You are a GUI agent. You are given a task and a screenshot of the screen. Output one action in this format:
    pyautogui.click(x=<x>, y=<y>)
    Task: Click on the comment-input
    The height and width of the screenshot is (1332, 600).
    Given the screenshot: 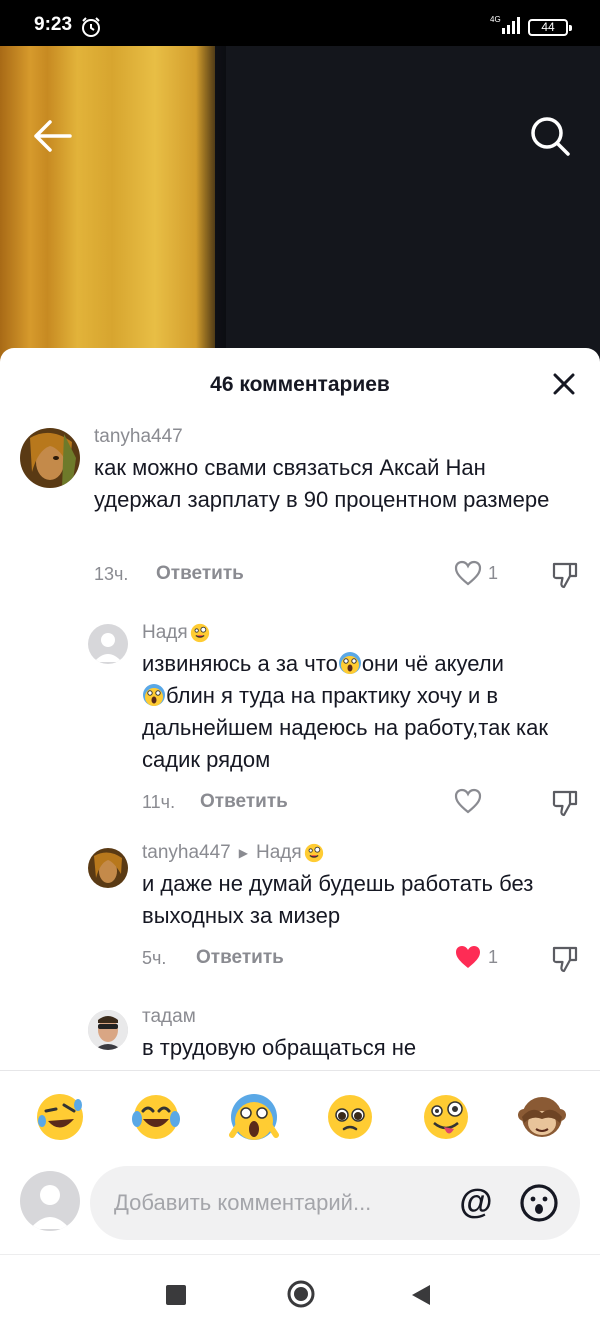 What is the action you would take?
    pyautogui.click(x=269, y=1203)
    